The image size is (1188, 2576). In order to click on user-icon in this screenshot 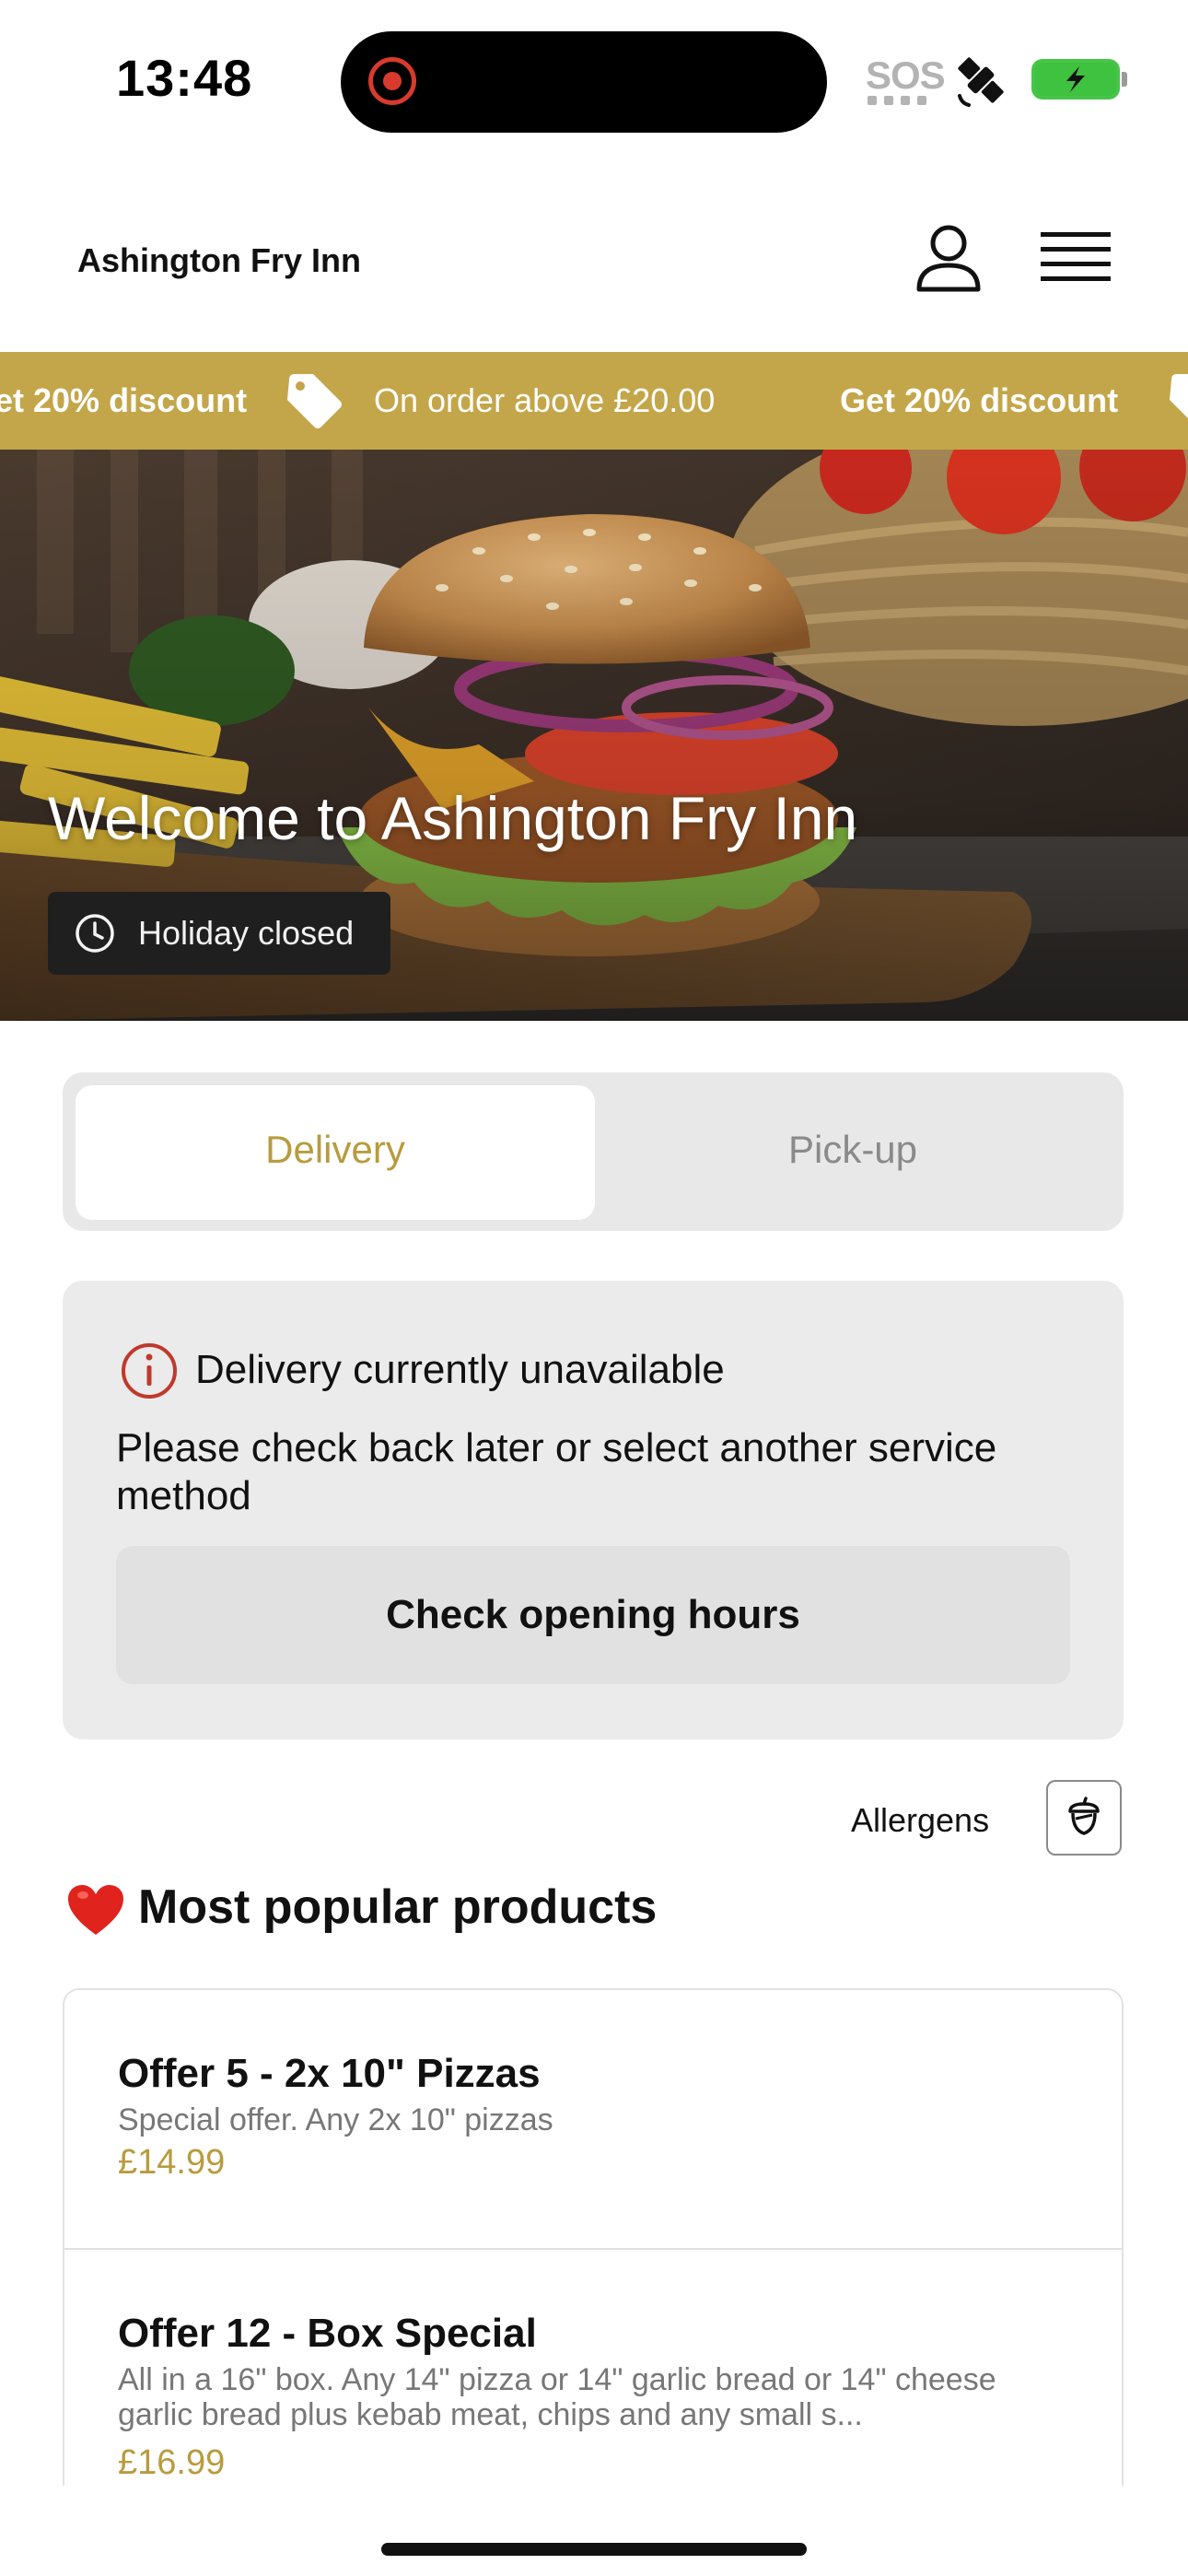, I will do `click(948, 258)`.